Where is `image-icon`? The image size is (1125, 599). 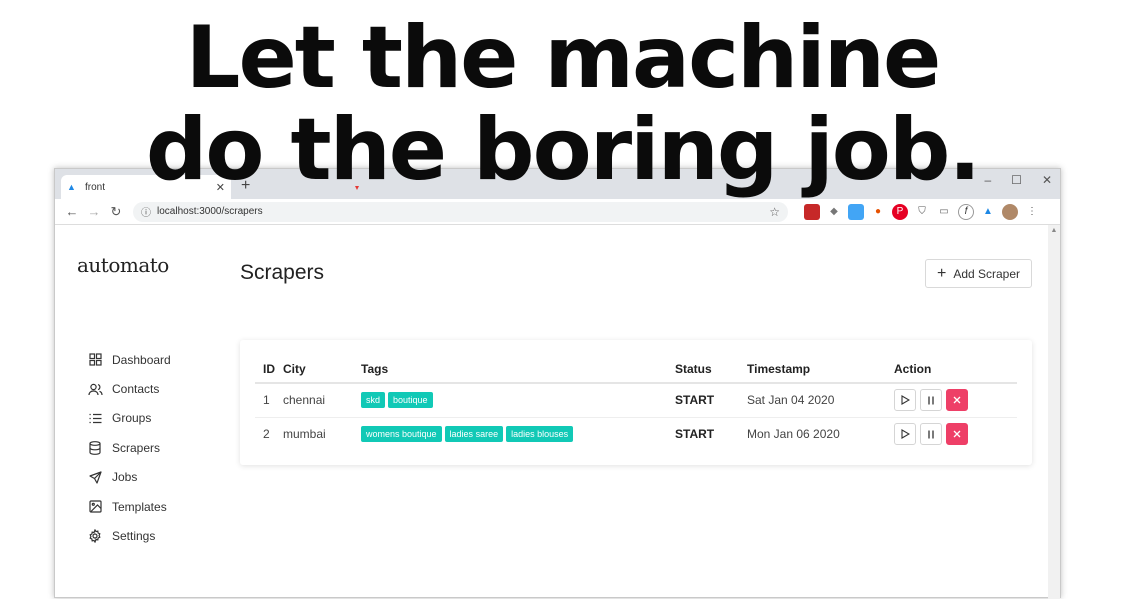
image-icon is located at coordinates (95, 507).